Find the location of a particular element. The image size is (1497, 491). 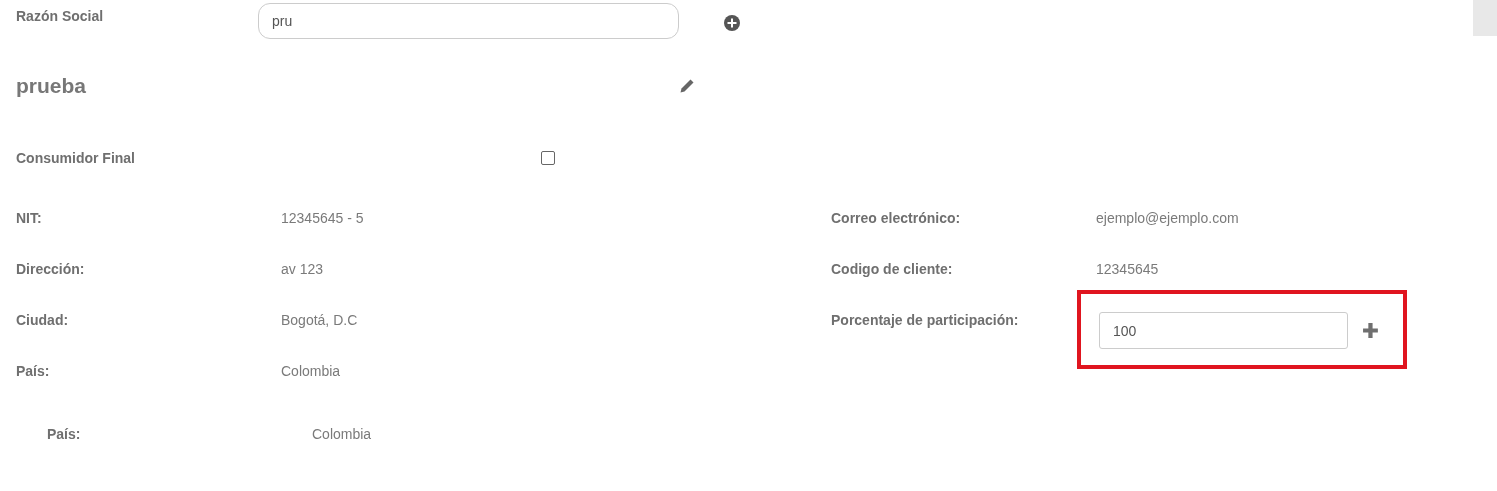

company-name: prueba is located at coordinates (51, 86).